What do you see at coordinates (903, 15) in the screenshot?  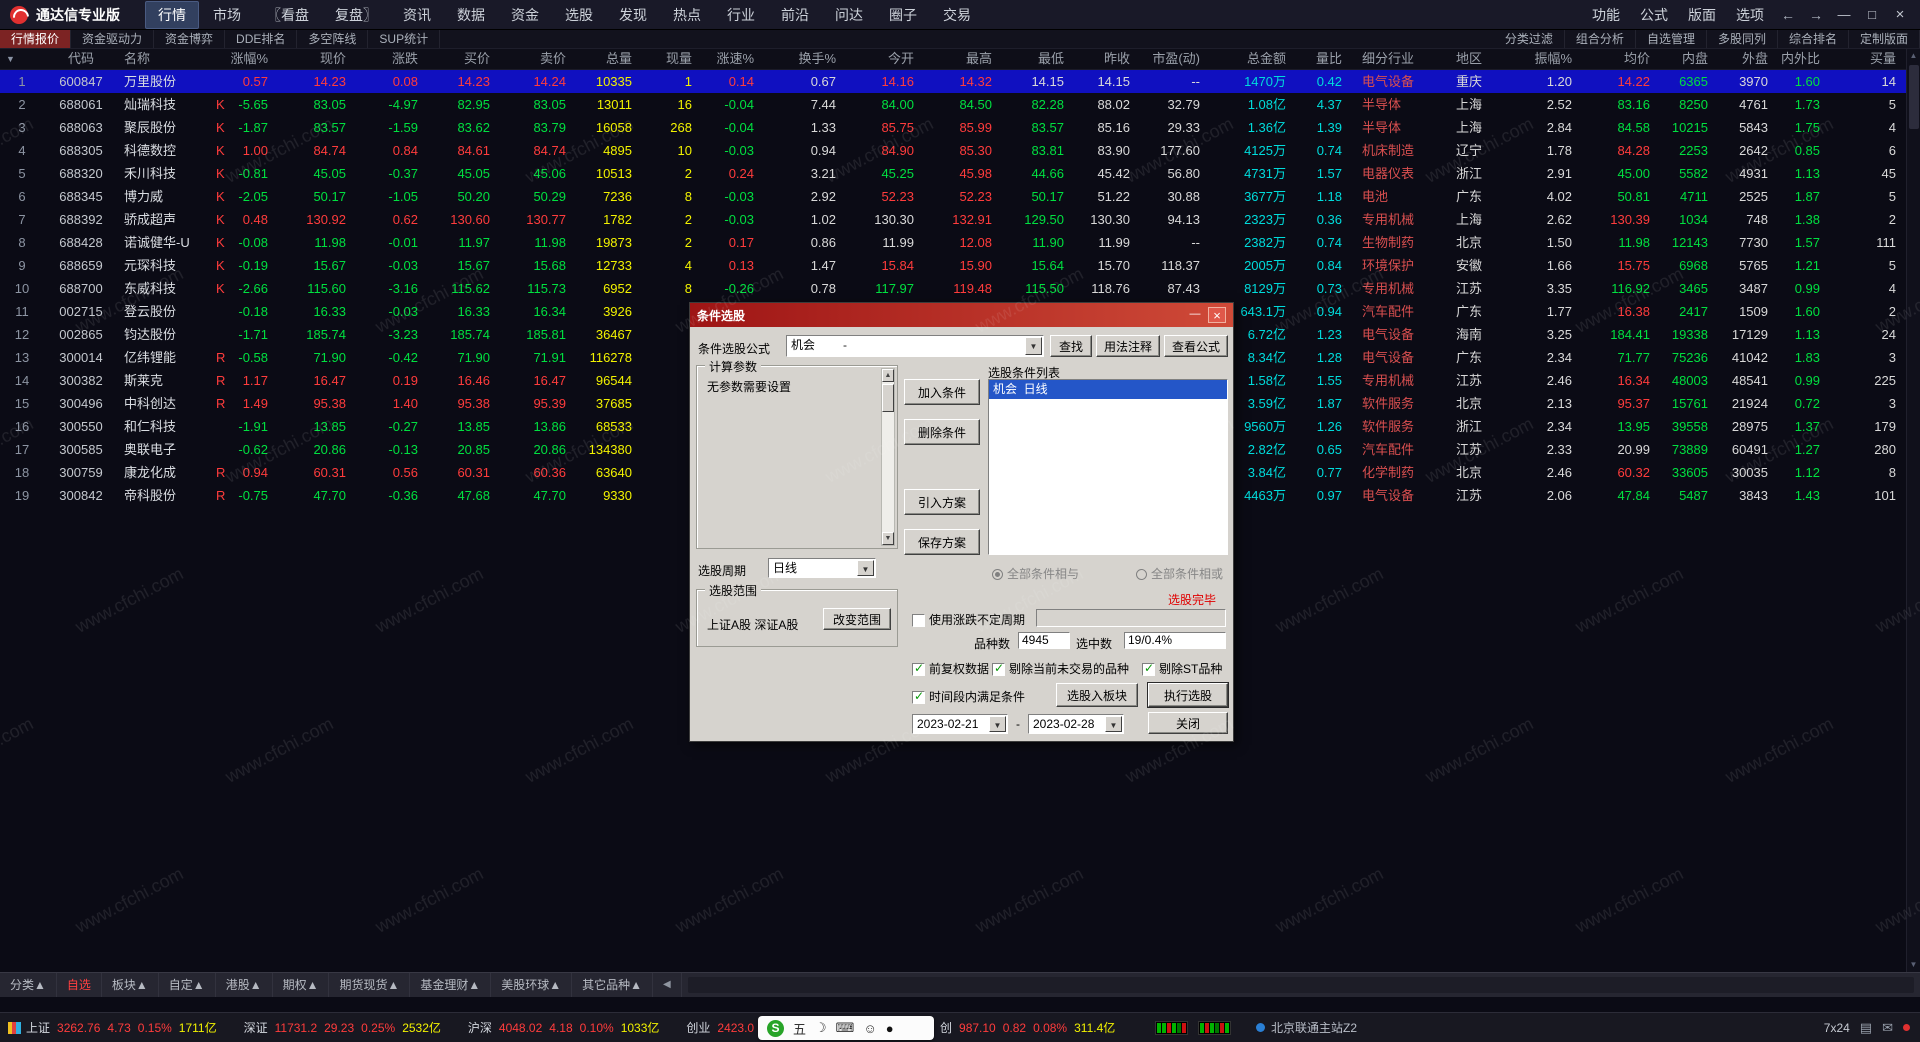 I see `menu-item: 圈子` at bounding box center [903, 15].